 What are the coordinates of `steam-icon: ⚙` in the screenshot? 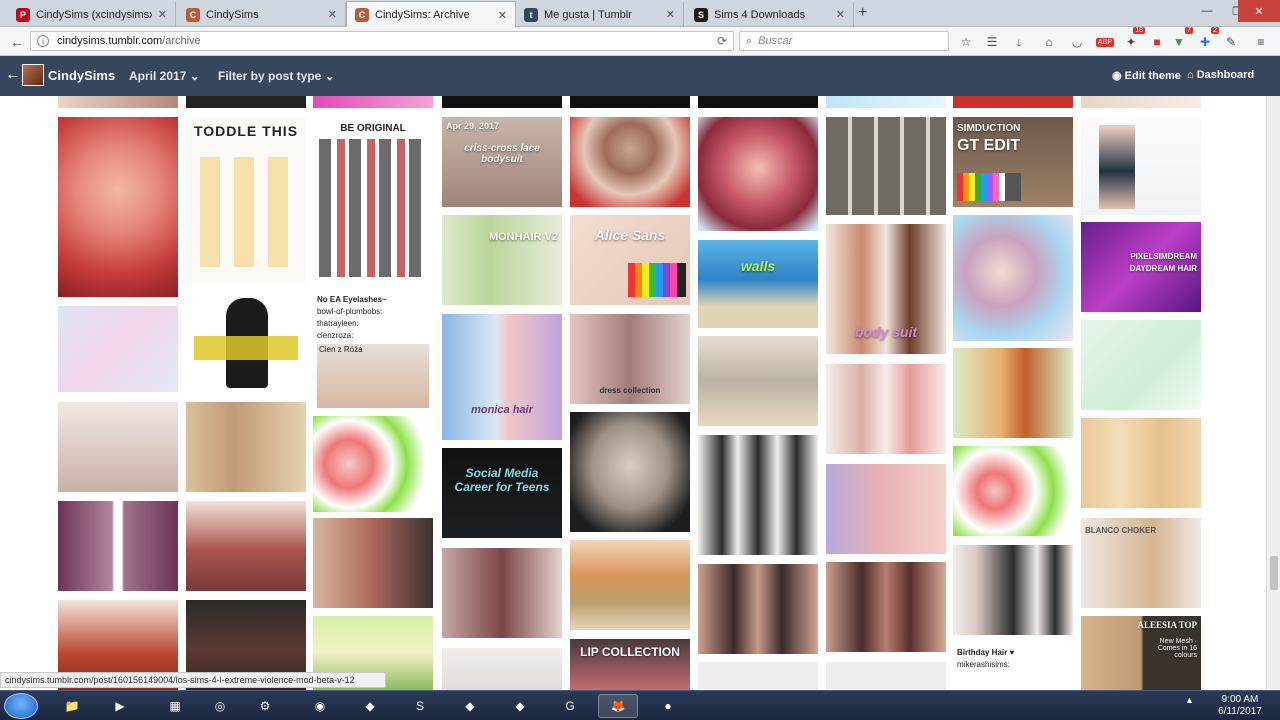 It's located at (265, 706).